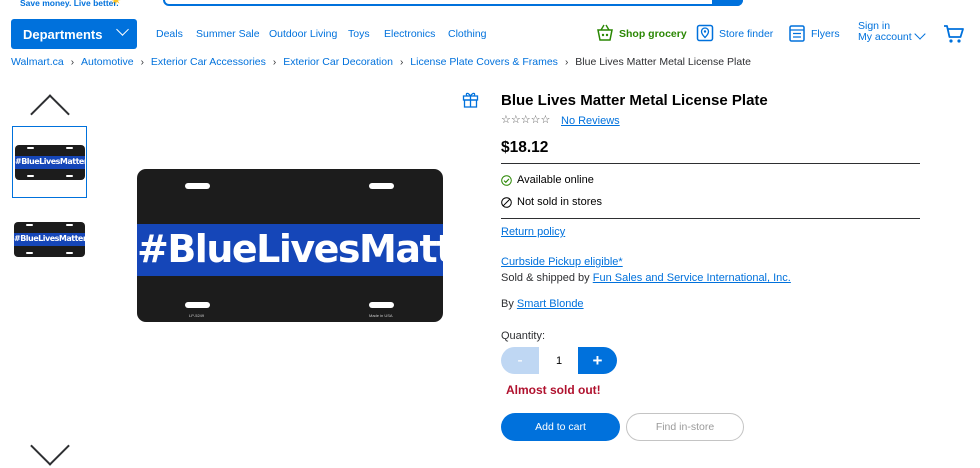 The height and width of the screenshot is (468, 980). Describe the element at coordinates (338, 62) in the screenshot. I see `breadcrumb-exterior-decoration: Exterior Car Decoration` at that location.